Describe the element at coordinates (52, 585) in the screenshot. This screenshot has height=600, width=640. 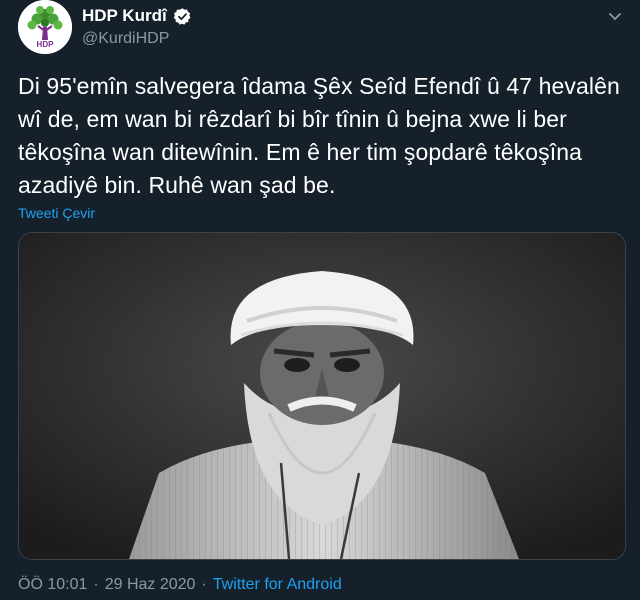
I see `tweet-time: ÖÖ 10:01` at that location.